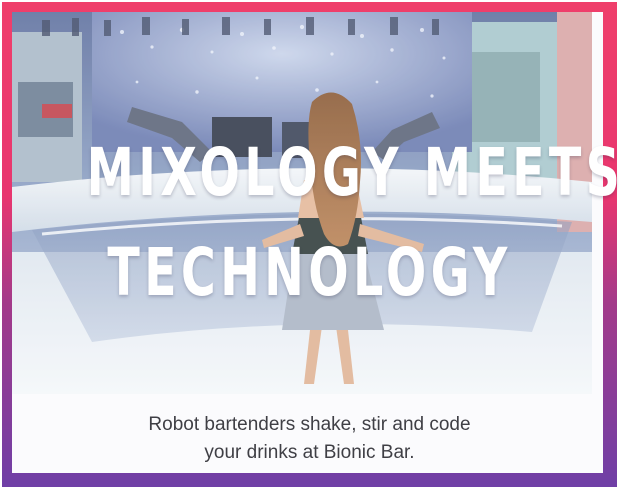 The image size is (619, 489). I want to click on headline-line-2: TECHNOLOGY, so click(309, 272).